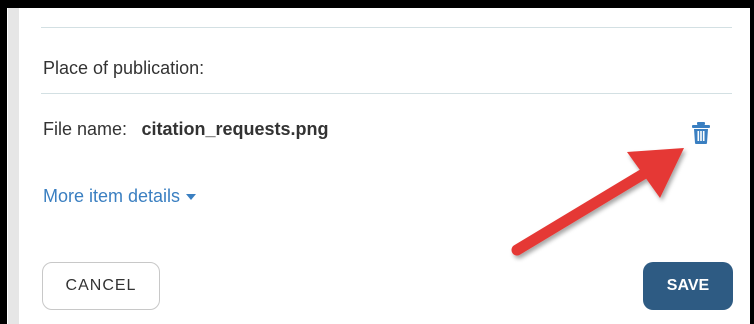 The image size is (754, 324). Describe the element at coordinates (124, 68) in the screenshot. I see `place-of-publication-label: Place of publication:` at that location.